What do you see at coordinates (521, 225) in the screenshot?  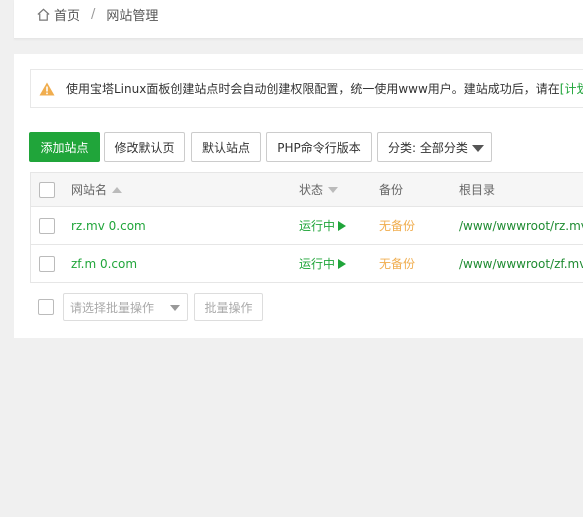 I see `site-root-path: /www/wwwroot/rz.mv` at bounding box center [521, 225].